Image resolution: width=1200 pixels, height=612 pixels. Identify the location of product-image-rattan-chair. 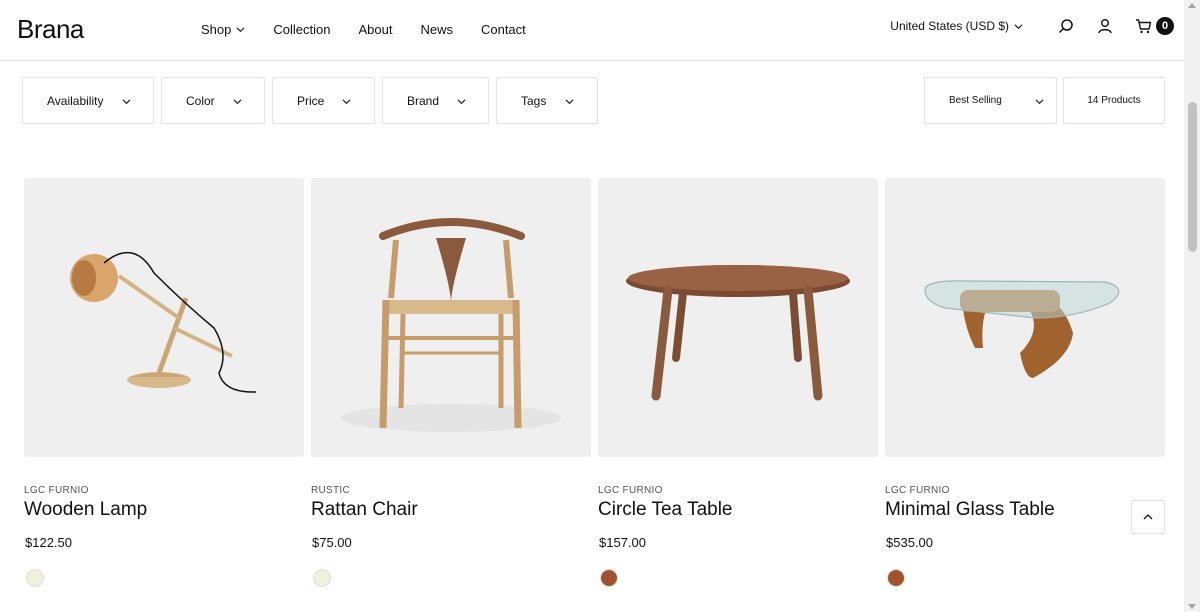
(451, 317).